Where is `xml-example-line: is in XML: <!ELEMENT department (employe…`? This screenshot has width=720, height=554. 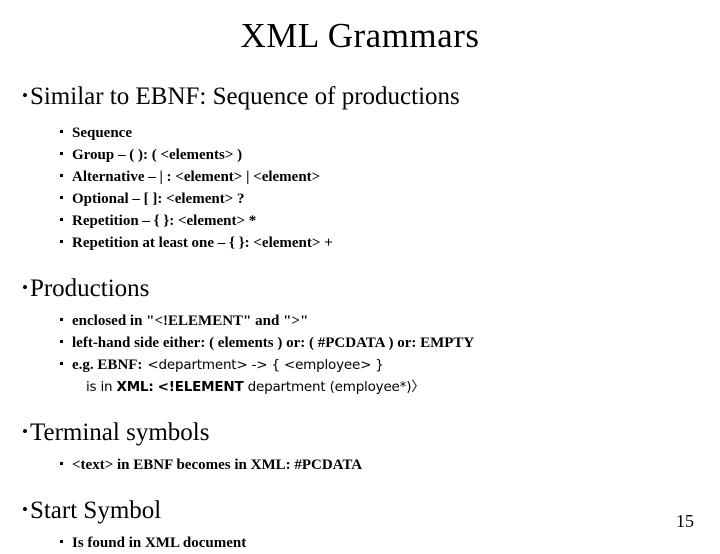
xml-example-line: is in XML: <!ELEMENT department (employe… is located at coordinates (374, 387).